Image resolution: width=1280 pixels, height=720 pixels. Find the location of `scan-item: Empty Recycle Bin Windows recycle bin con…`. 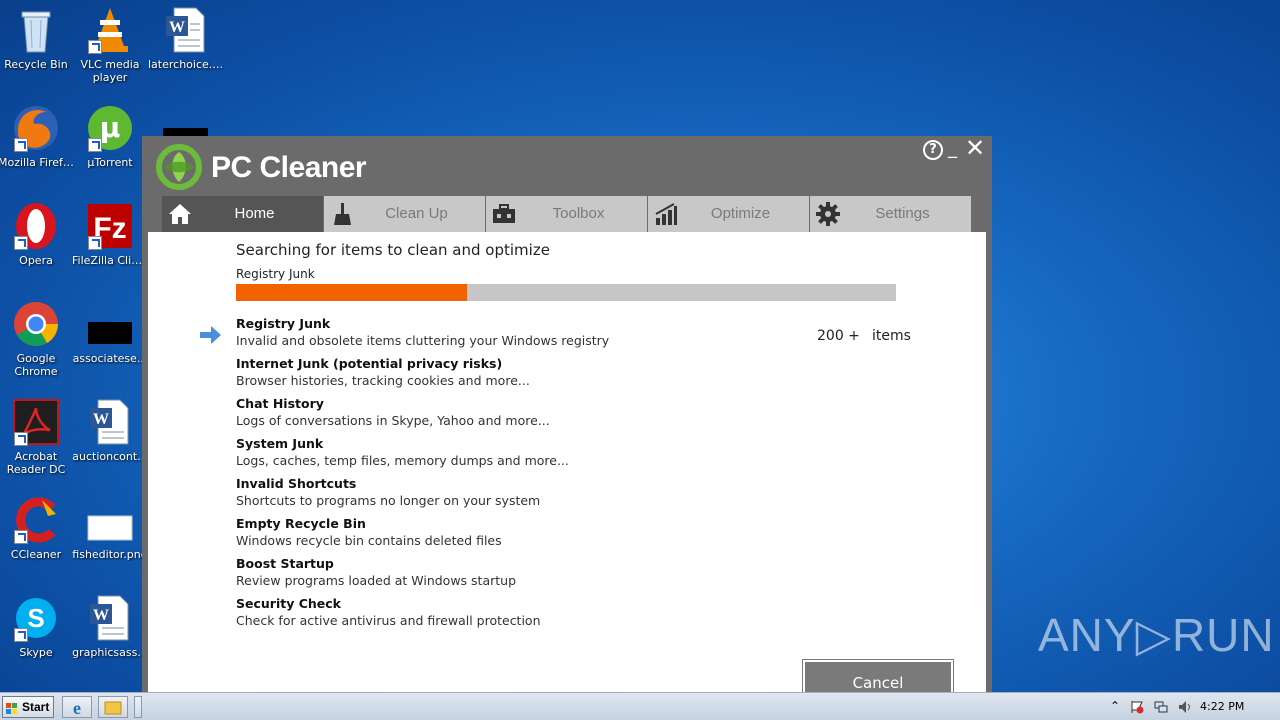

scan-item: Empty Recycle Bin Windows recycle bin con… is located at coordinates (422, 536).